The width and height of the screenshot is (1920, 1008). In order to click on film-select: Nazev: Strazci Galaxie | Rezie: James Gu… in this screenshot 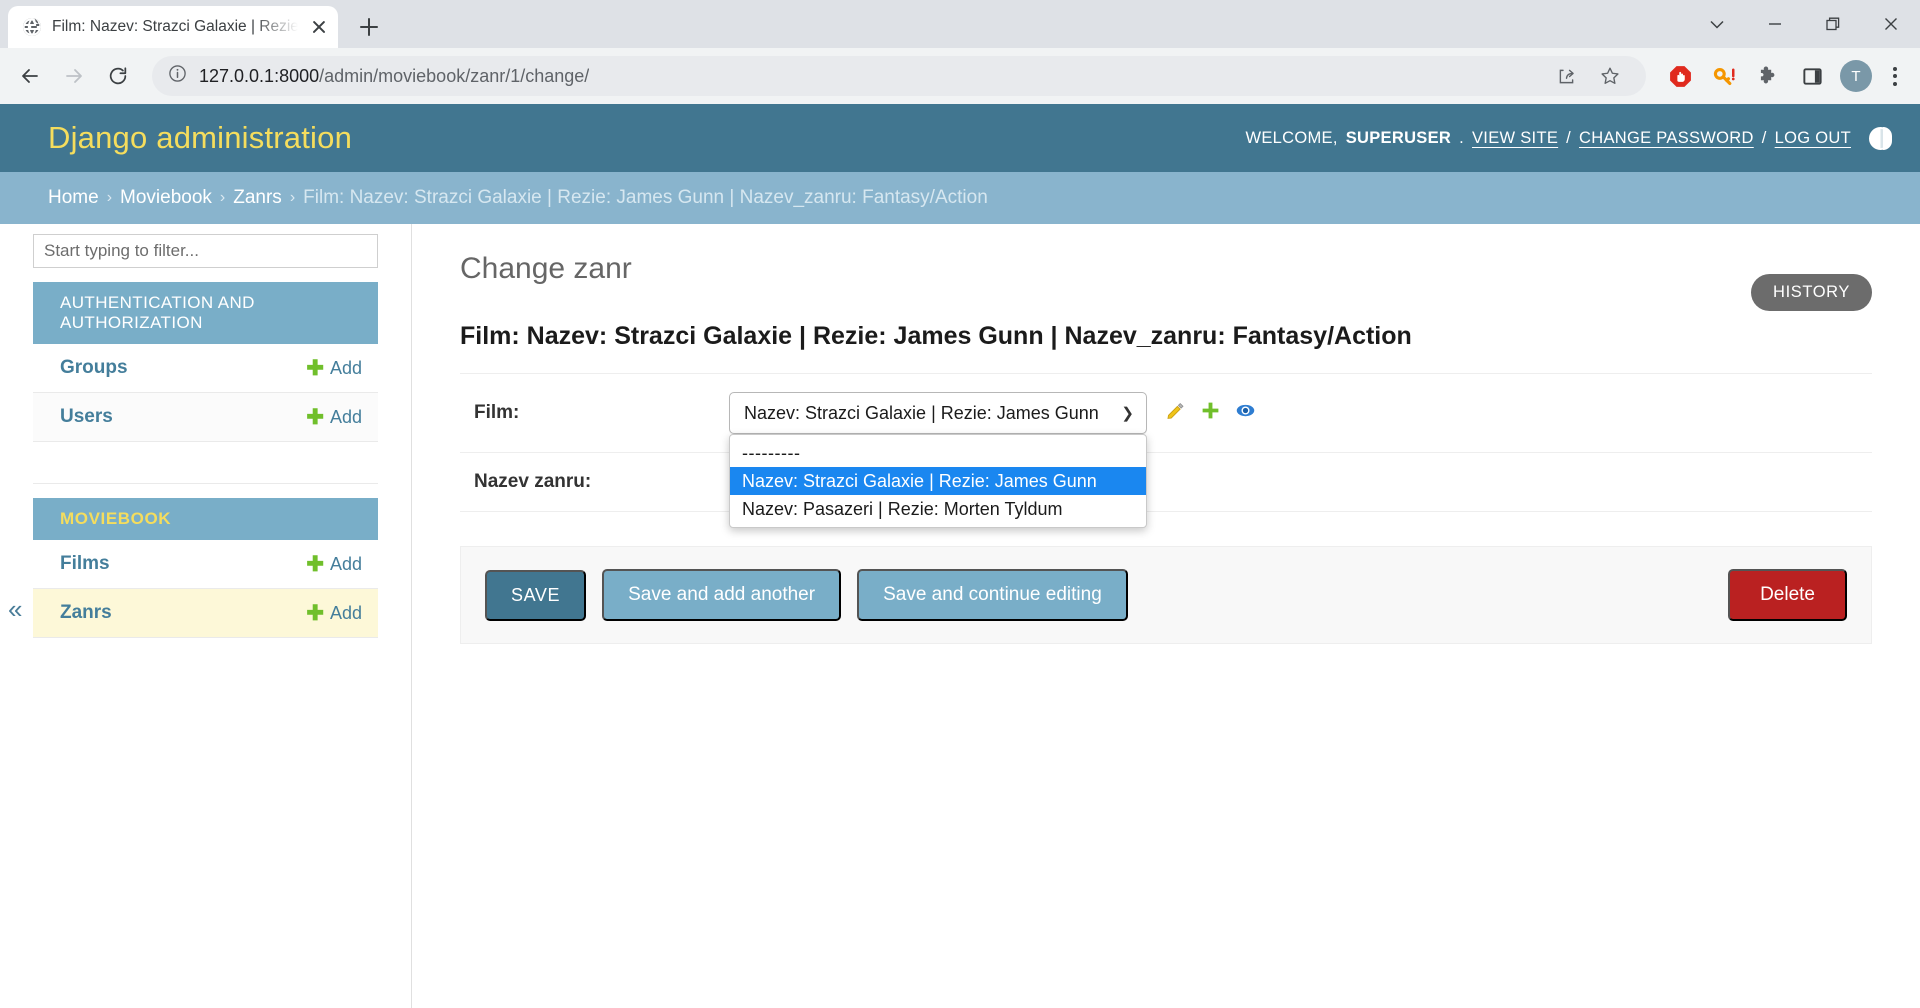, I will do `click(938, 413)`.